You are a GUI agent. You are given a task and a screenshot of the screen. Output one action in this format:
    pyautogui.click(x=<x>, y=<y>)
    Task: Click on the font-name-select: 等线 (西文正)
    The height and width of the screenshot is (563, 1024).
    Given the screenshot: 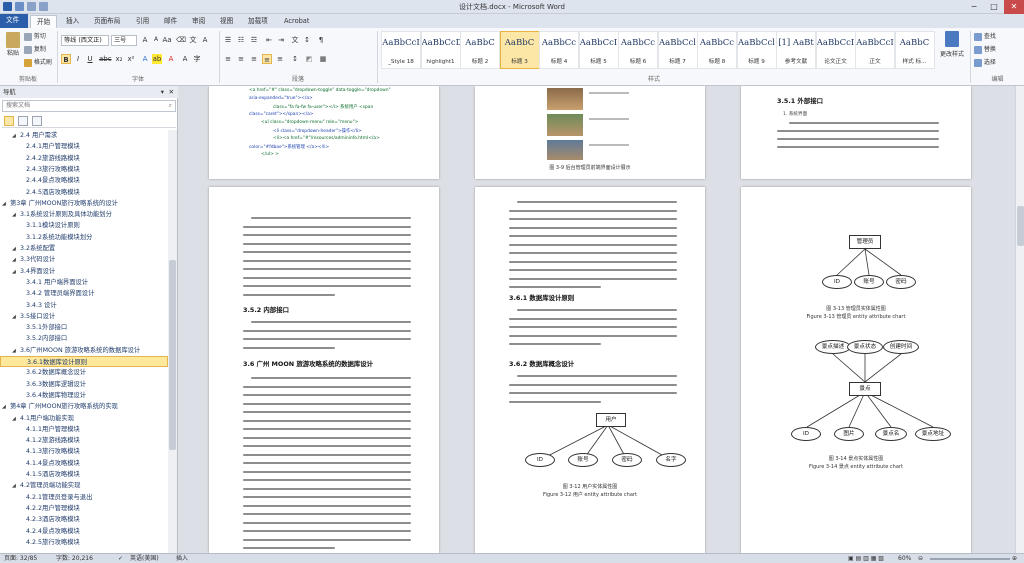 What is the action you would take?
    pyautogui.click(x=85, y=40)
    